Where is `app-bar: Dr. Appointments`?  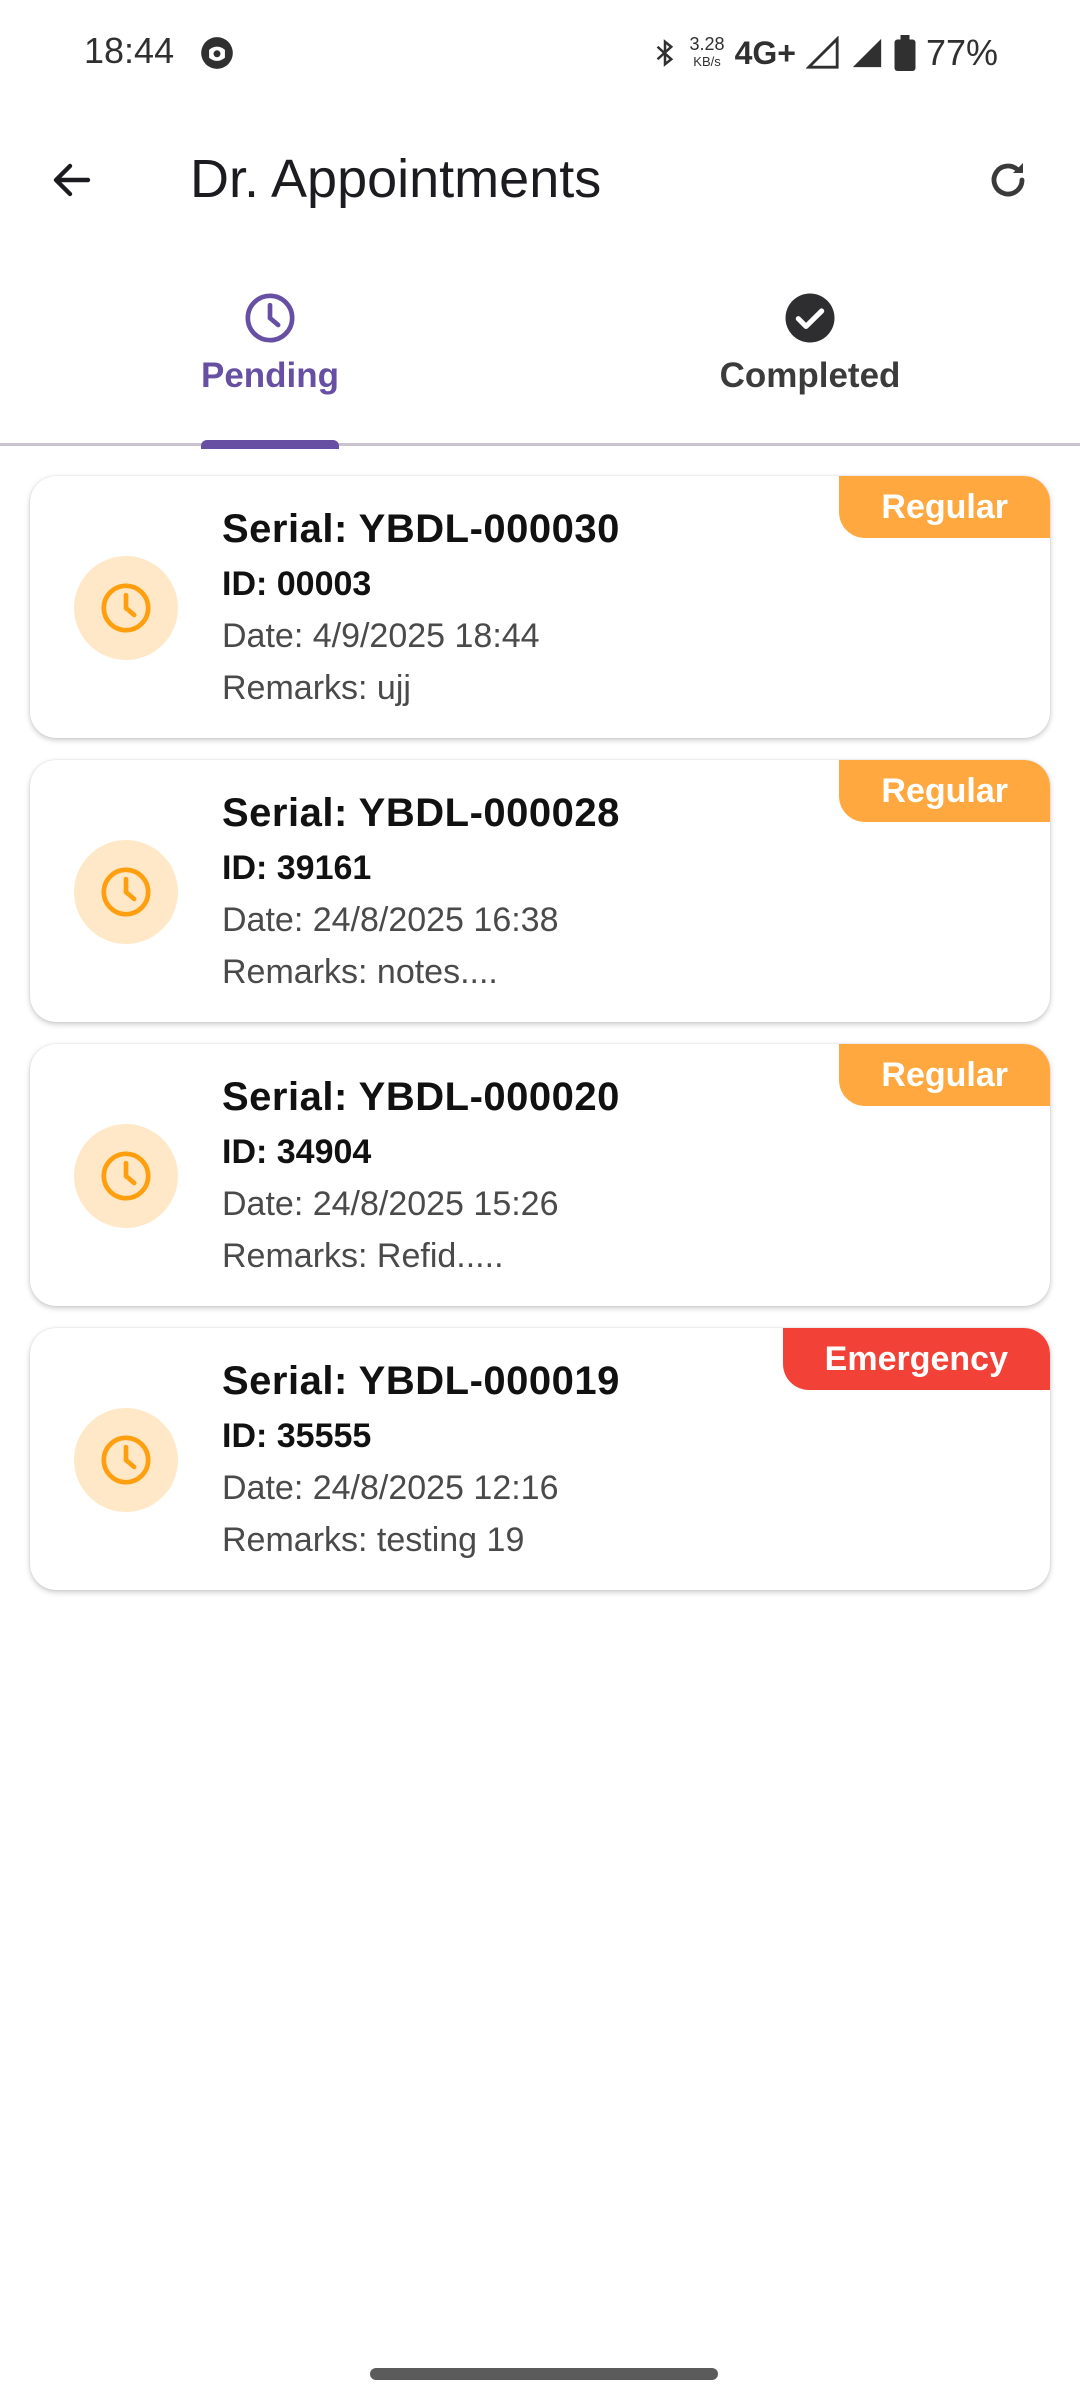 app-bar: Dr. Appointments is located at coordinates (540, 180).